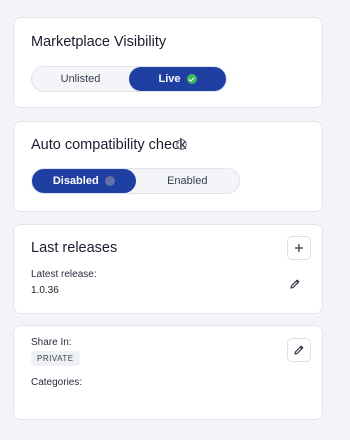 Image resolution: width=350 pixels, height=440 pixels. Describe the element at coordinates (99, 42) in the screenshot. I see `marketplace-visibility-title: Marketplace Visibility` at that location.